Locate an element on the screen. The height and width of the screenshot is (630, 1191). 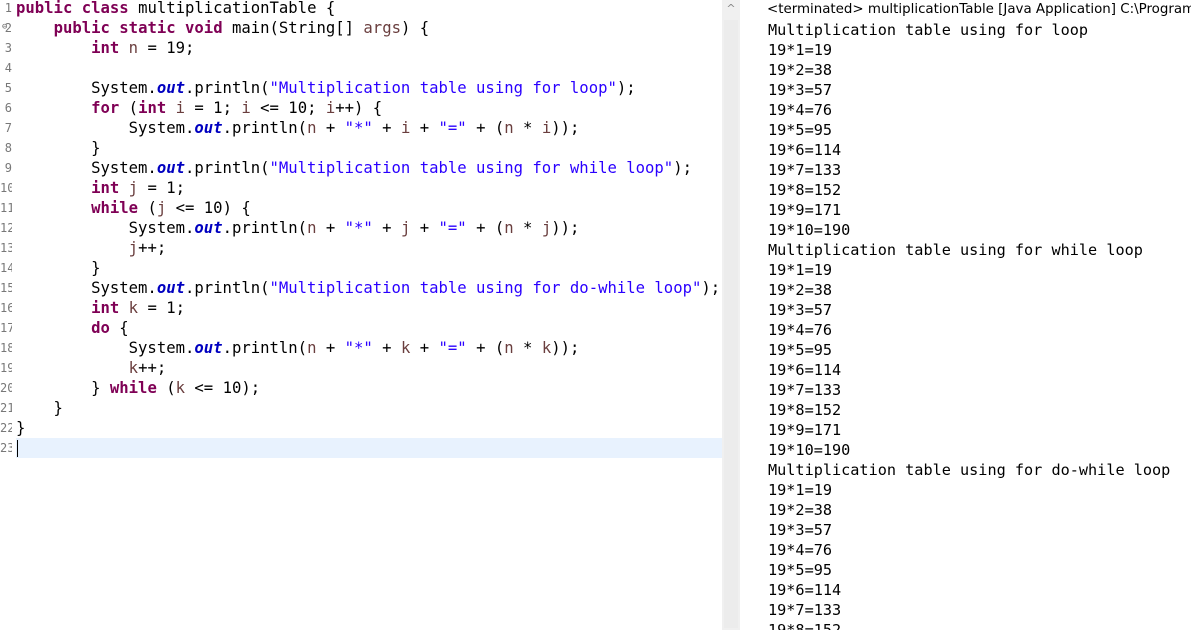
console-line: 19*5=95 is located at coordinates (800, 570).